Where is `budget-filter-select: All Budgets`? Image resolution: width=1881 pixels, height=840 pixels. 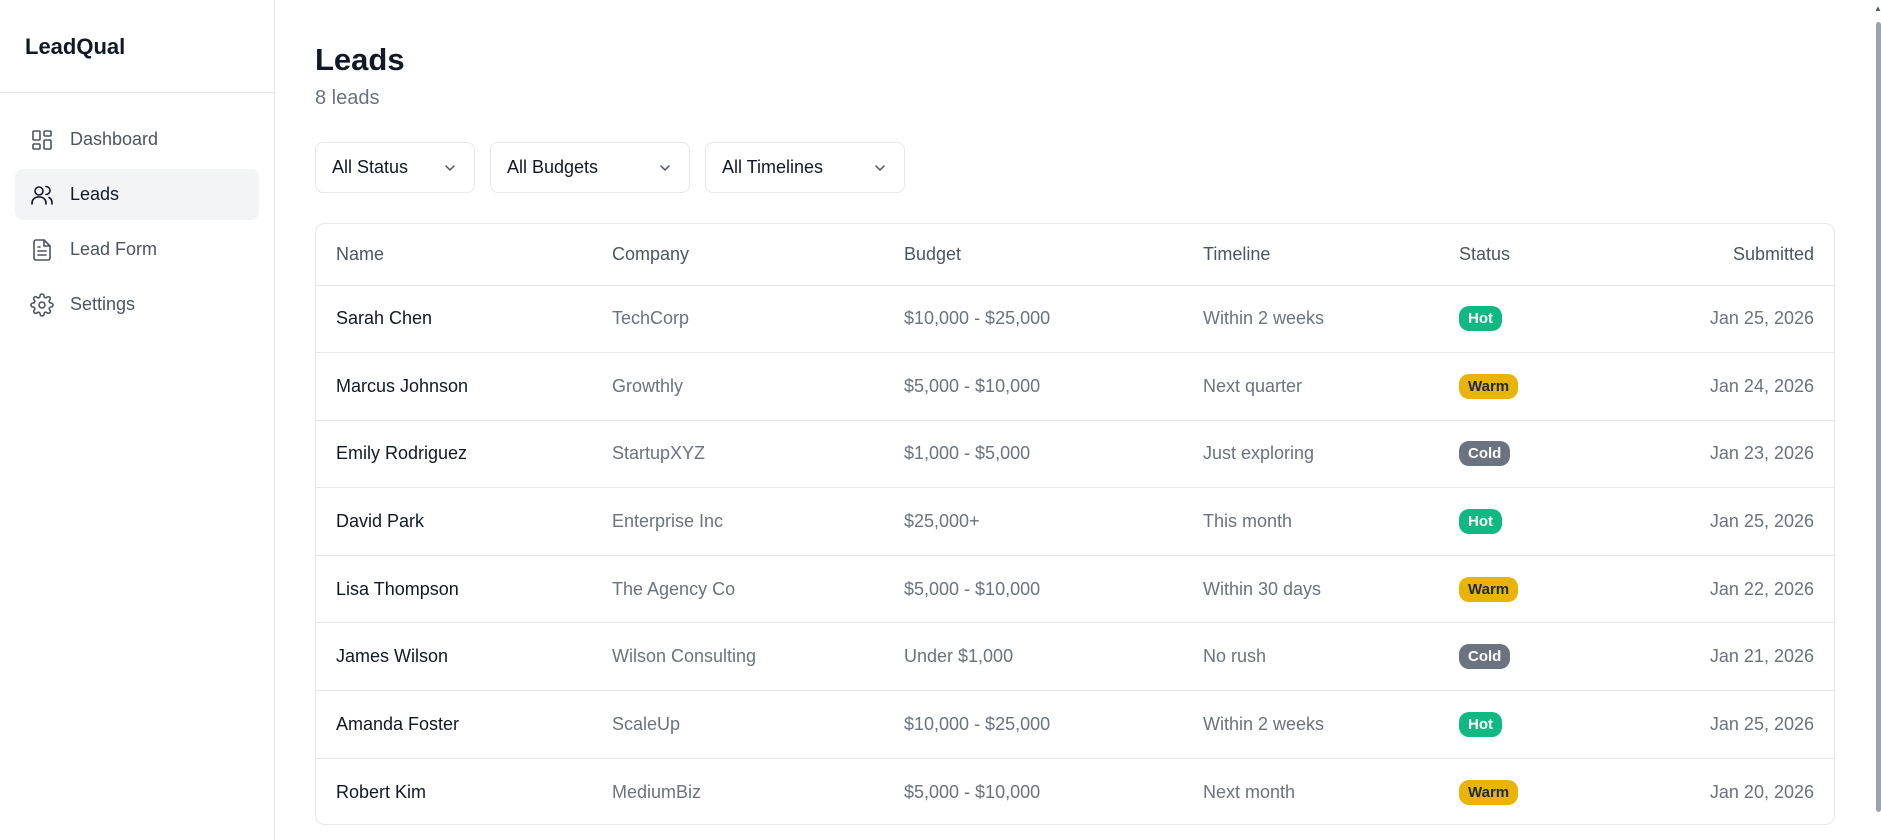 budget-filter-select: All Budgets is located at coordinates (590, 167).